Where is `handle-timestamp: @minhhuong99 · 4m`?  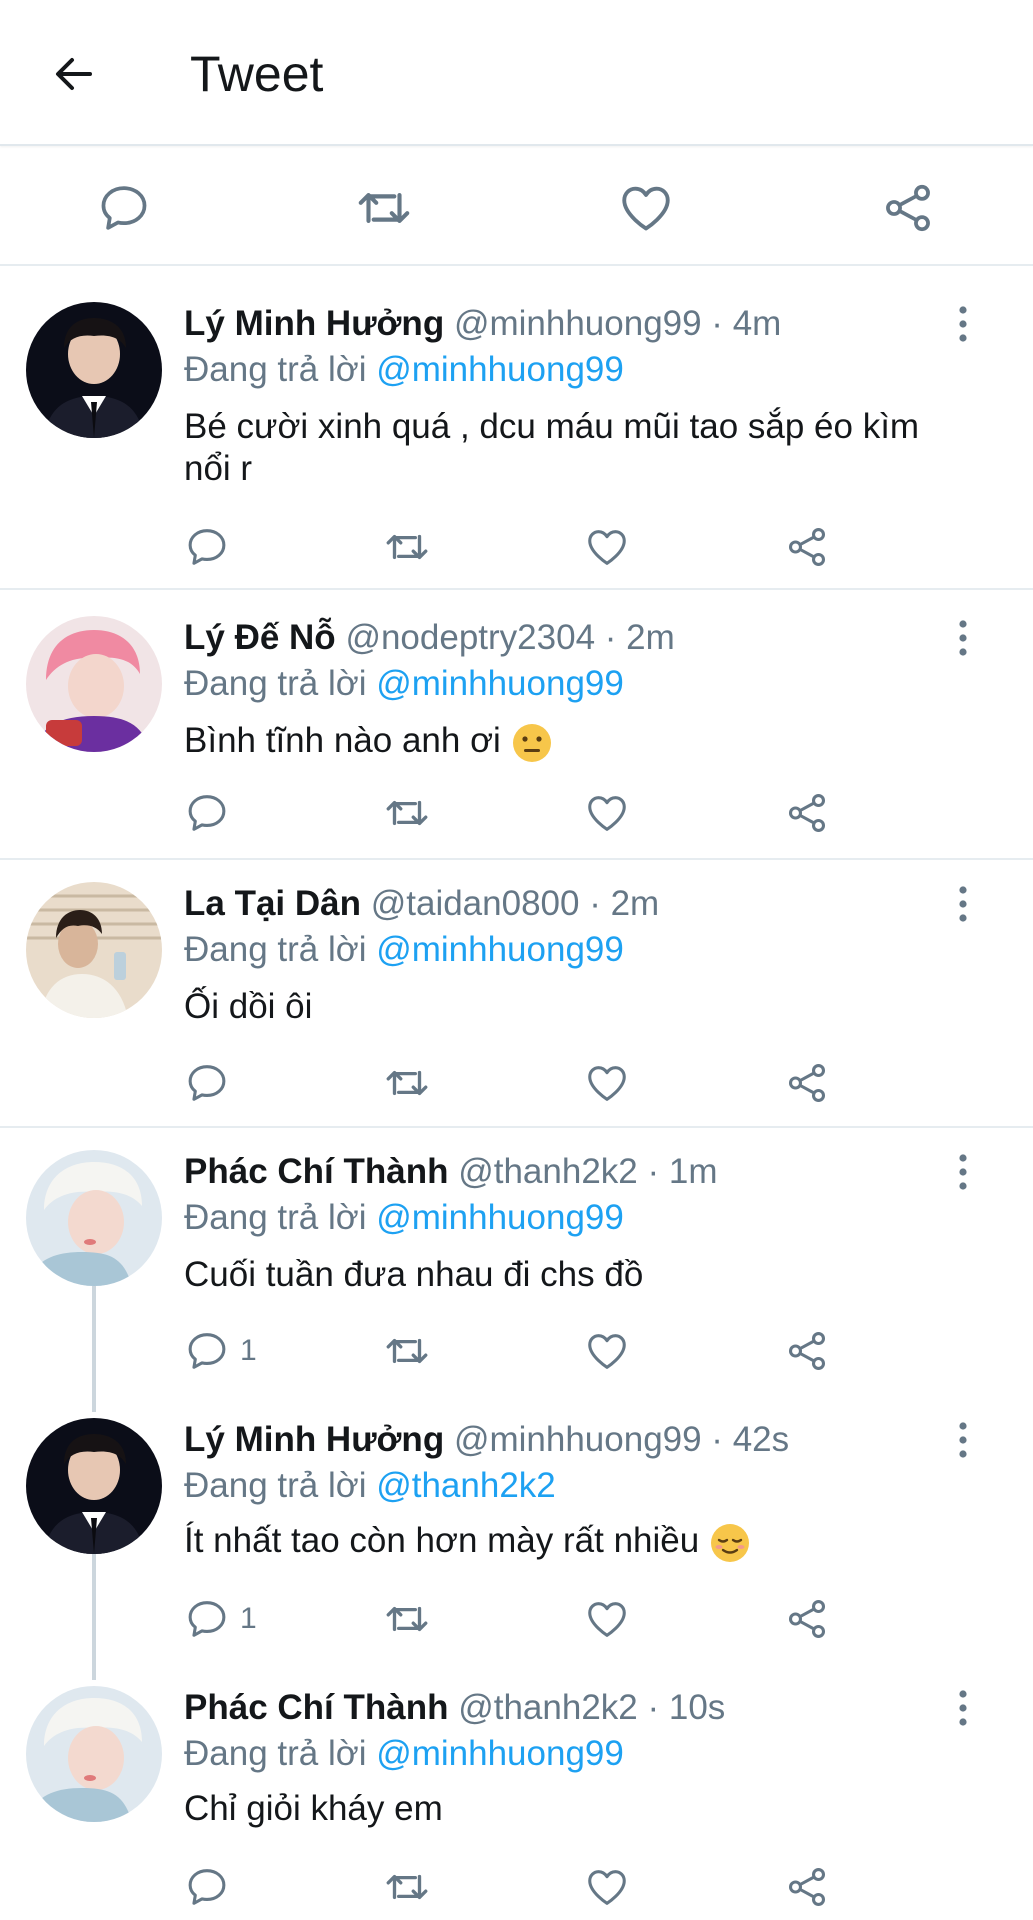
handle-timestamp: @minhhuong99 · 4m is located at coordinates (617, 323).